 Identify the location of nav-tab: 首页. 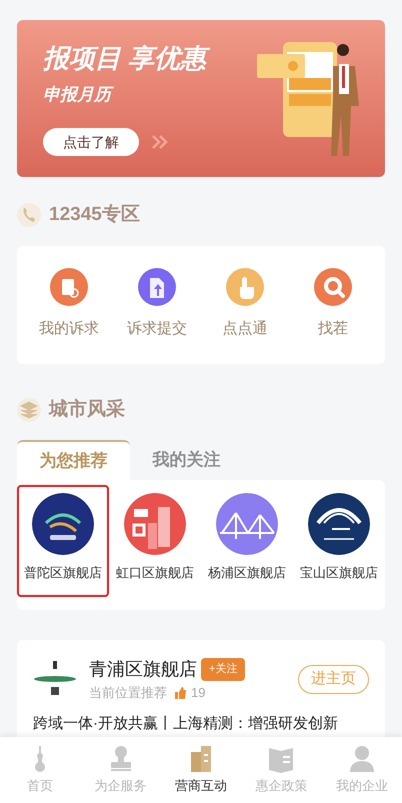
(40, 770).